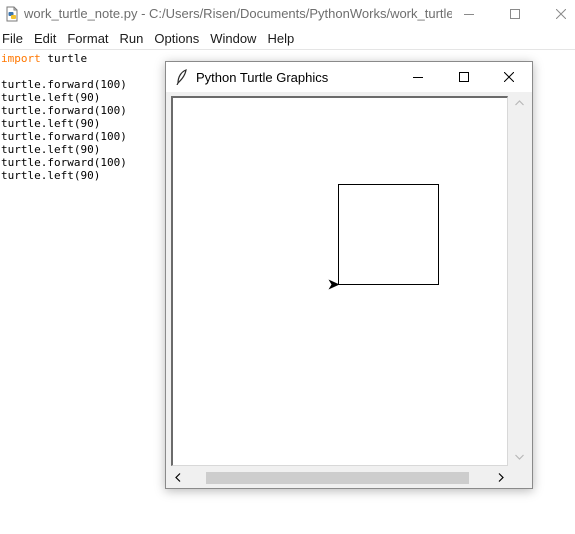 The height and width of the screenshot is (534, 575). What do you see at coordinates (133, 38) in the screenshot?
I see `menu-run: Run` at bounding box center [133, 38].